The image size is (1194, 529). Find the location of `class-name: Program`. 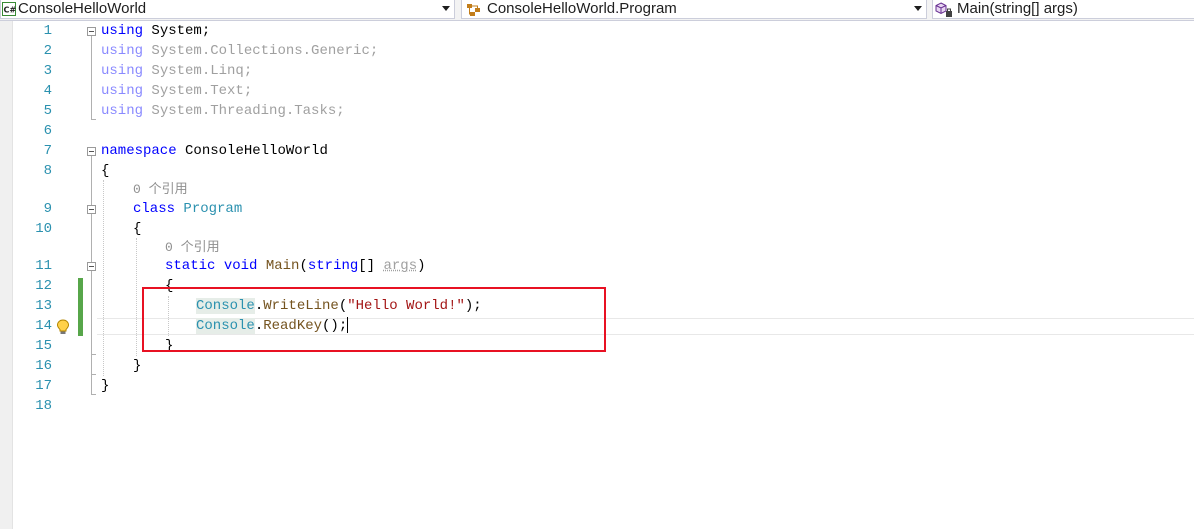

class-name: Program is located at coordinates (213, 209).